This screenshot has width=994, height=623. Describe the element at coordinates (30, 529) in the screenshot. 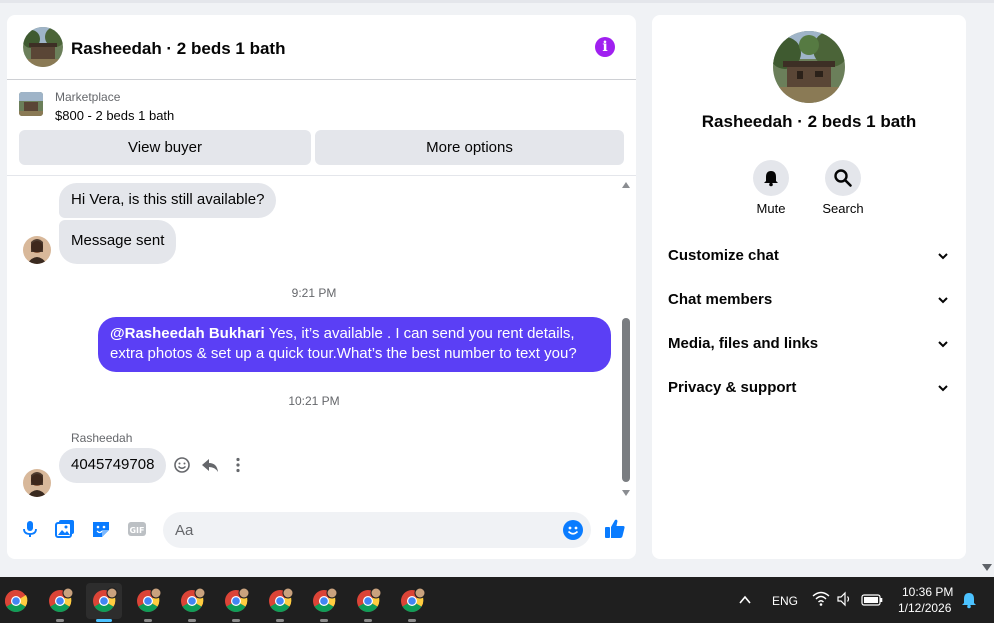

I see `microphone-icon` at that location.